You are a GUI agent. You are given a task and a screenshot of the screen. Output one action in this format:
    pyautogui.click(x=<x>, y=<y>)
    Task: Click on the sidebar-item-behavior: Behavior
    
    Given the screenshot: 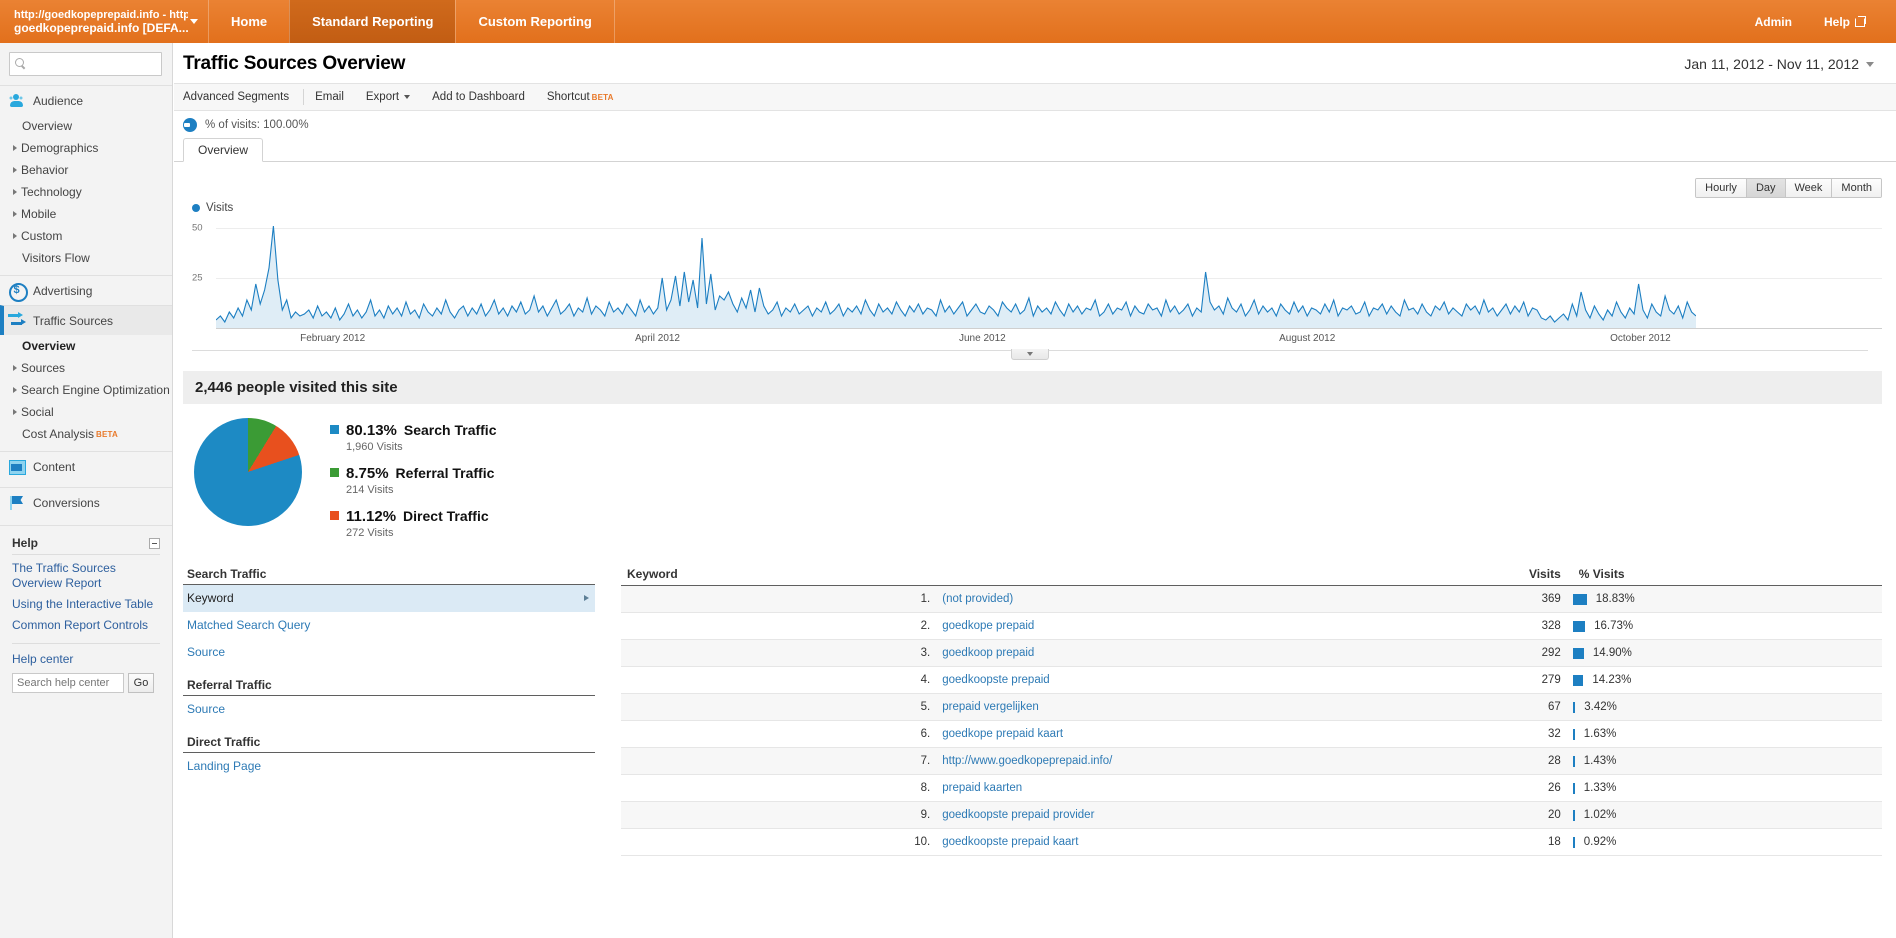 What is the action you would take?
    pyautogui.click(x=86, y=170)
    